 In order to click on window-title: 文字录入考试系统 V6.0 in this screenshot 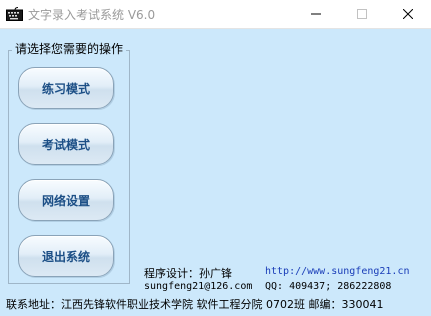, I will do `click(92, 15)`.